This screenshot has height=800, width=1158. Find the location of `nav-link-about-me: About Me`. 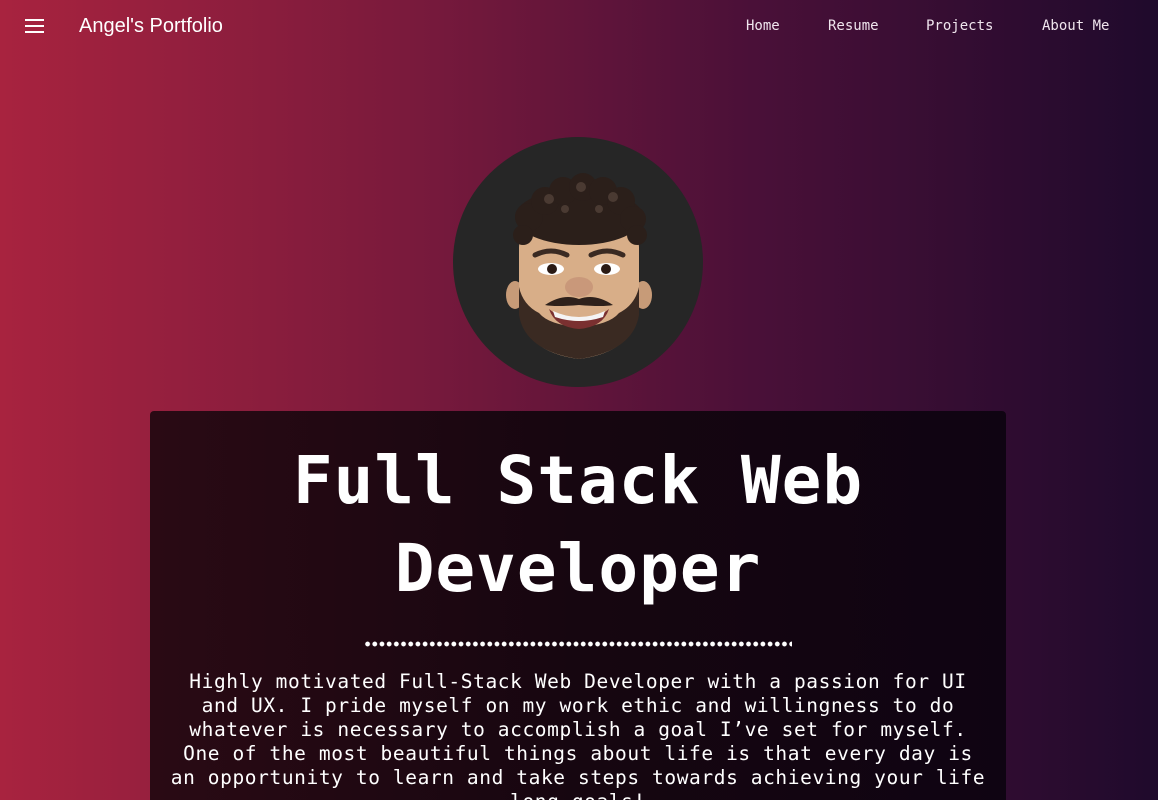

nav-link-about-me: About Me is located at coordinates (1075, 26).